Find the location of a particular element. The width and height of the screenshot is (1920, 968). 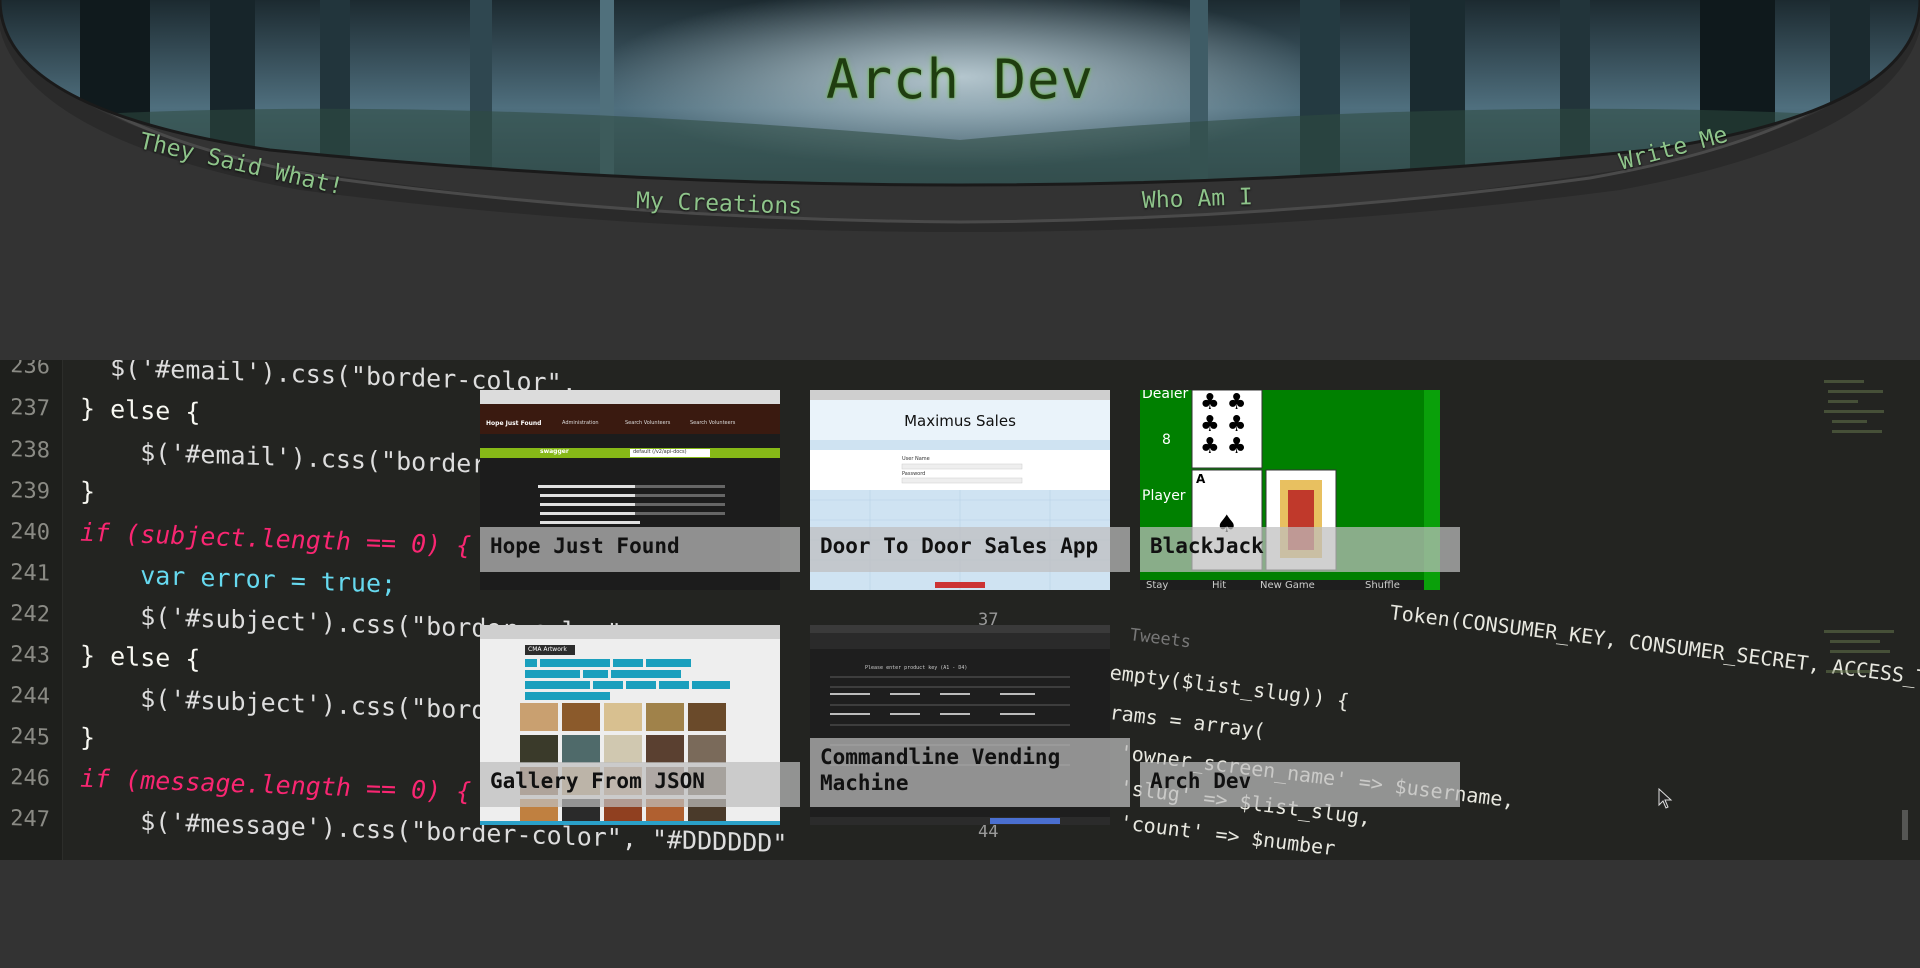

project-title: Hope Just Found is located at coordinates (640, 549).